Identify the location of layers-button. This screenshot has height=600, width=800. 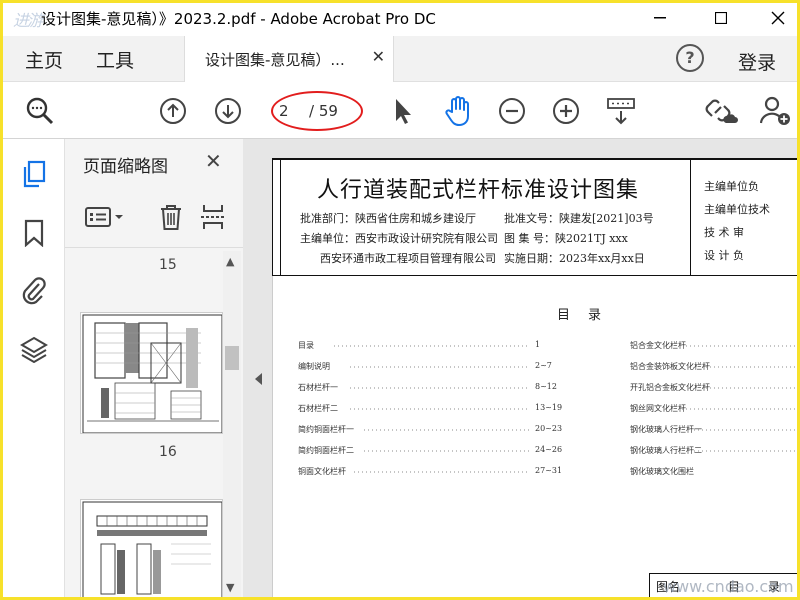
(34, 349).